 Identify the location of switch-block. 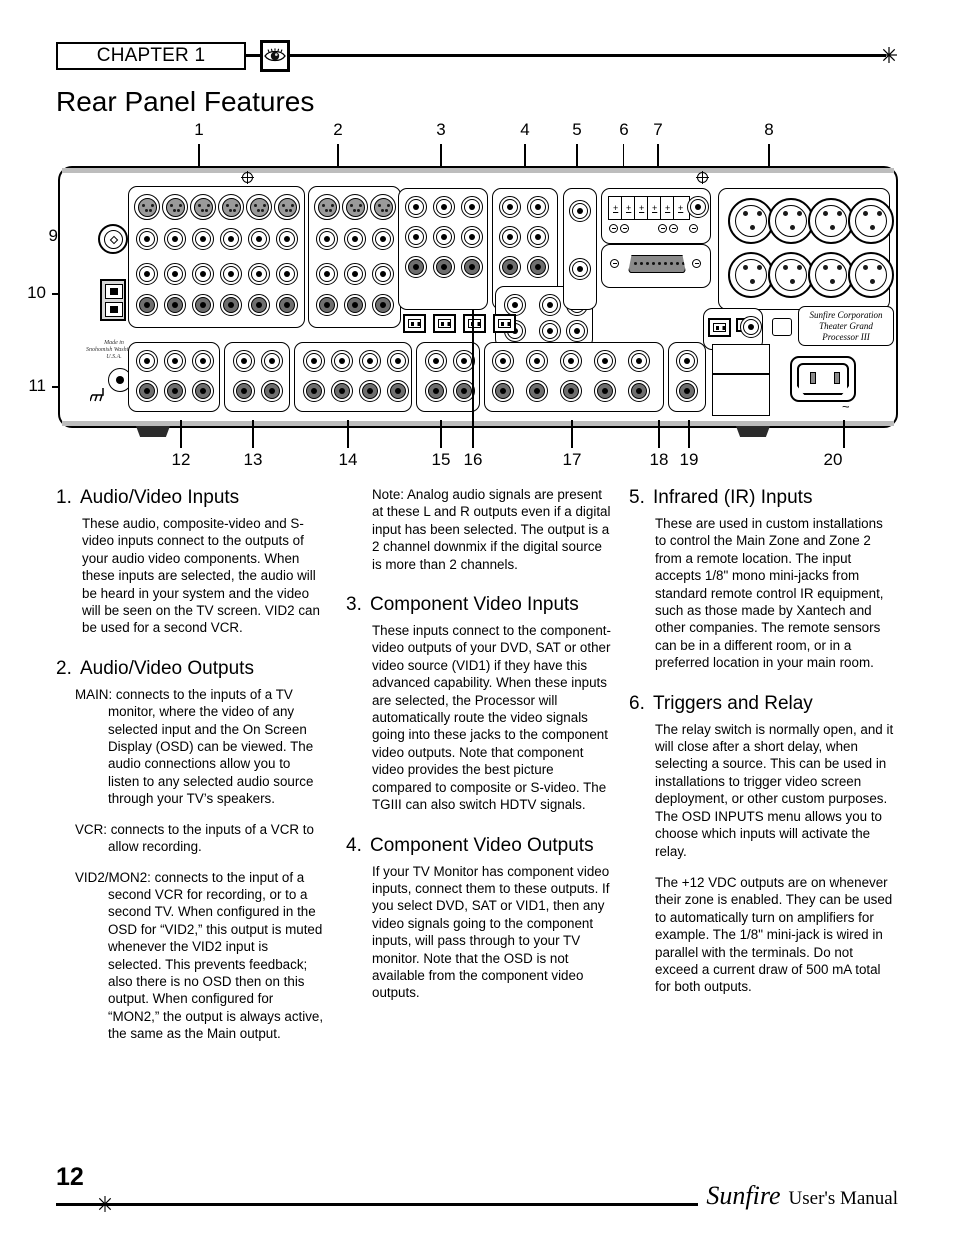
(113, 300).